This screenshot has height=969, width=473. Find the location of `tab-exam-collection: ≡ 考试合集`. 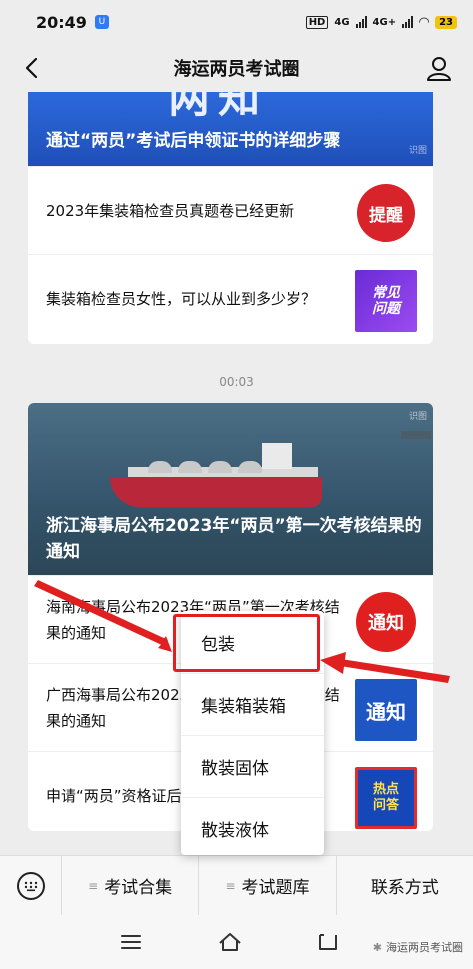

tab-exam-collection: ≡ 考试合集 is located at coordinates (131, 885).